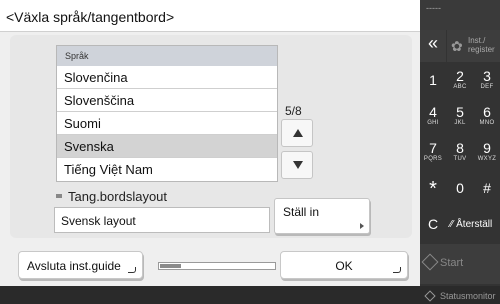  Describe the element at coordinates (460, 81) in the screenshot. I see `key-2: 2 ABC` at that location.